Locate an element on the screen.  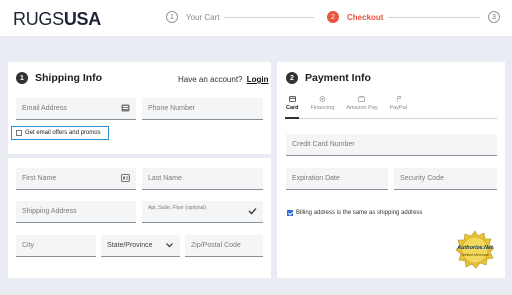
tab-card: Card is located at coordinates (292, 103).